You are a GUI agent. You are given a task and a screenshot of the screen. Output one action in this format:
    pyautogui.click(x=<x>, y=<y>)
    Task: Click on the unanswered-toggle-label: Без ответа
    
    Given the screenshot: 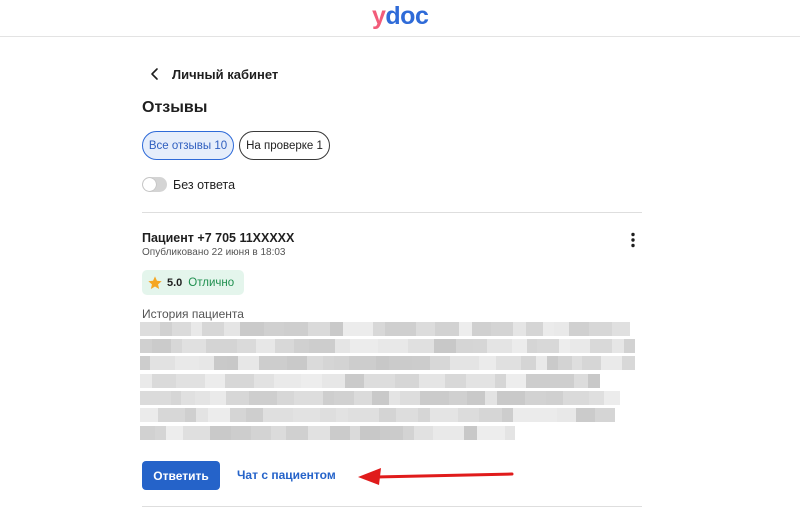 What is the action you would take?
    pyautogui.click(x=204, y=184)
    